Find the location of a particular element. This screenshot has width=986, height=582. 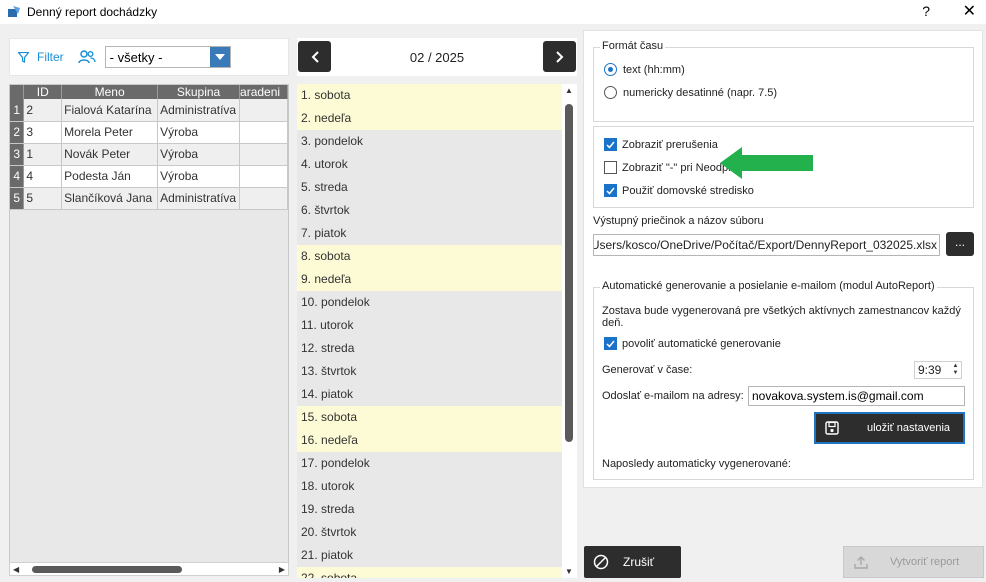

group-select: - všetky - is located at coordinates (167, 57).